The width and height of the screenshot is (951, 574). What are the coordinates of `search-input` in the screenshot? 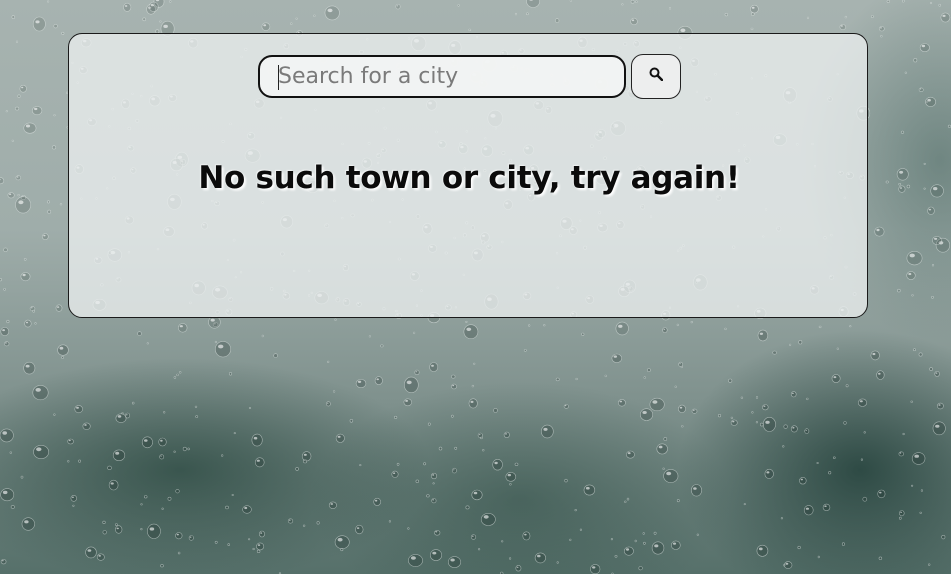 It's located at (442, 76).